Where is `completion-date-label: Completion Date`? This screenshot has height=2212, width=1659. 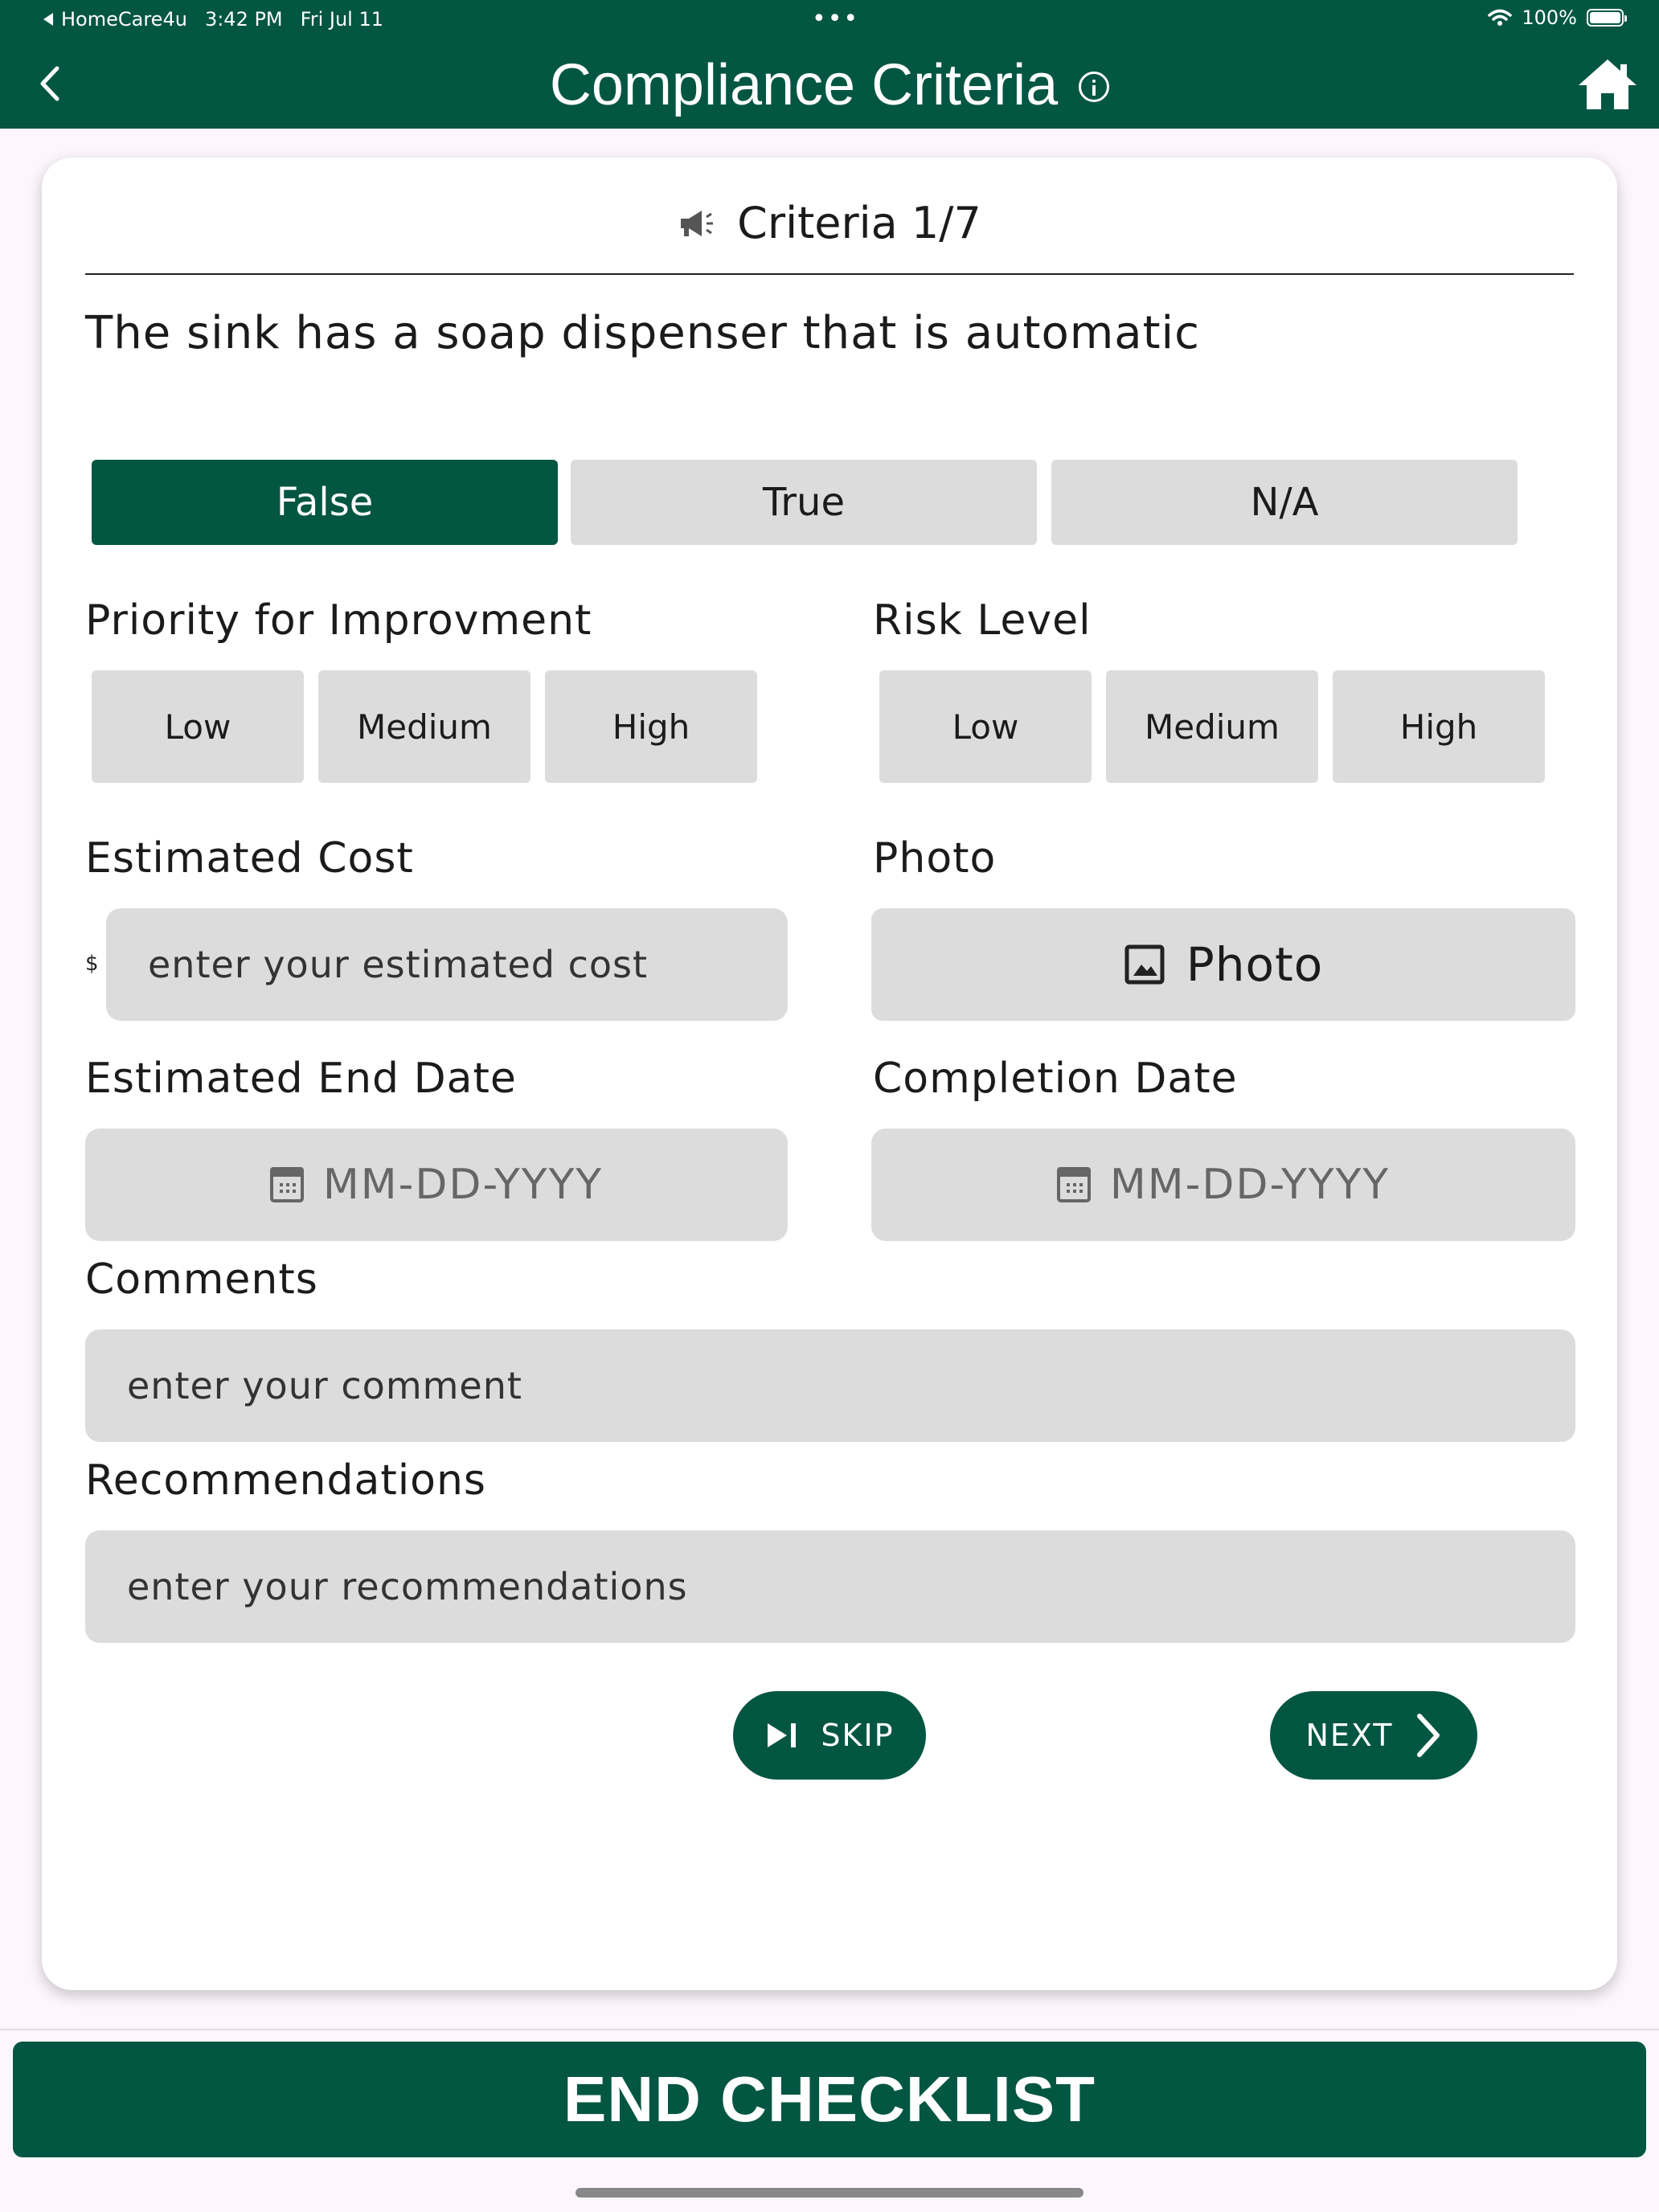 completion-date-label: Completion Date is located at coordinates (1055, 1079).